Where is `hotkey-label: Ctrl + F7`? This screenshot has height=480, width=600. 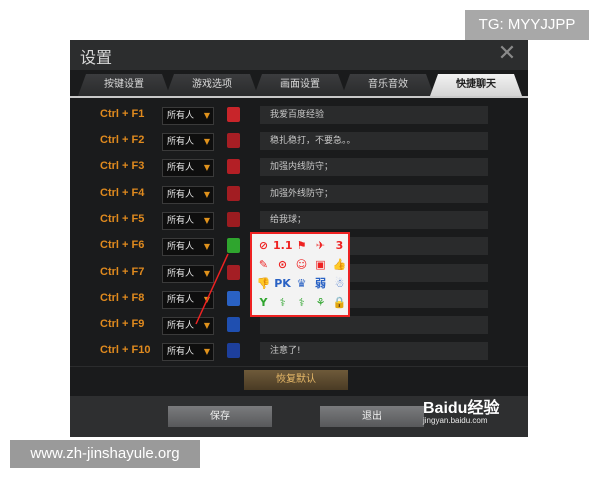 hotkey-label: Ctrl + F7 is located at coordinates (122, 272).